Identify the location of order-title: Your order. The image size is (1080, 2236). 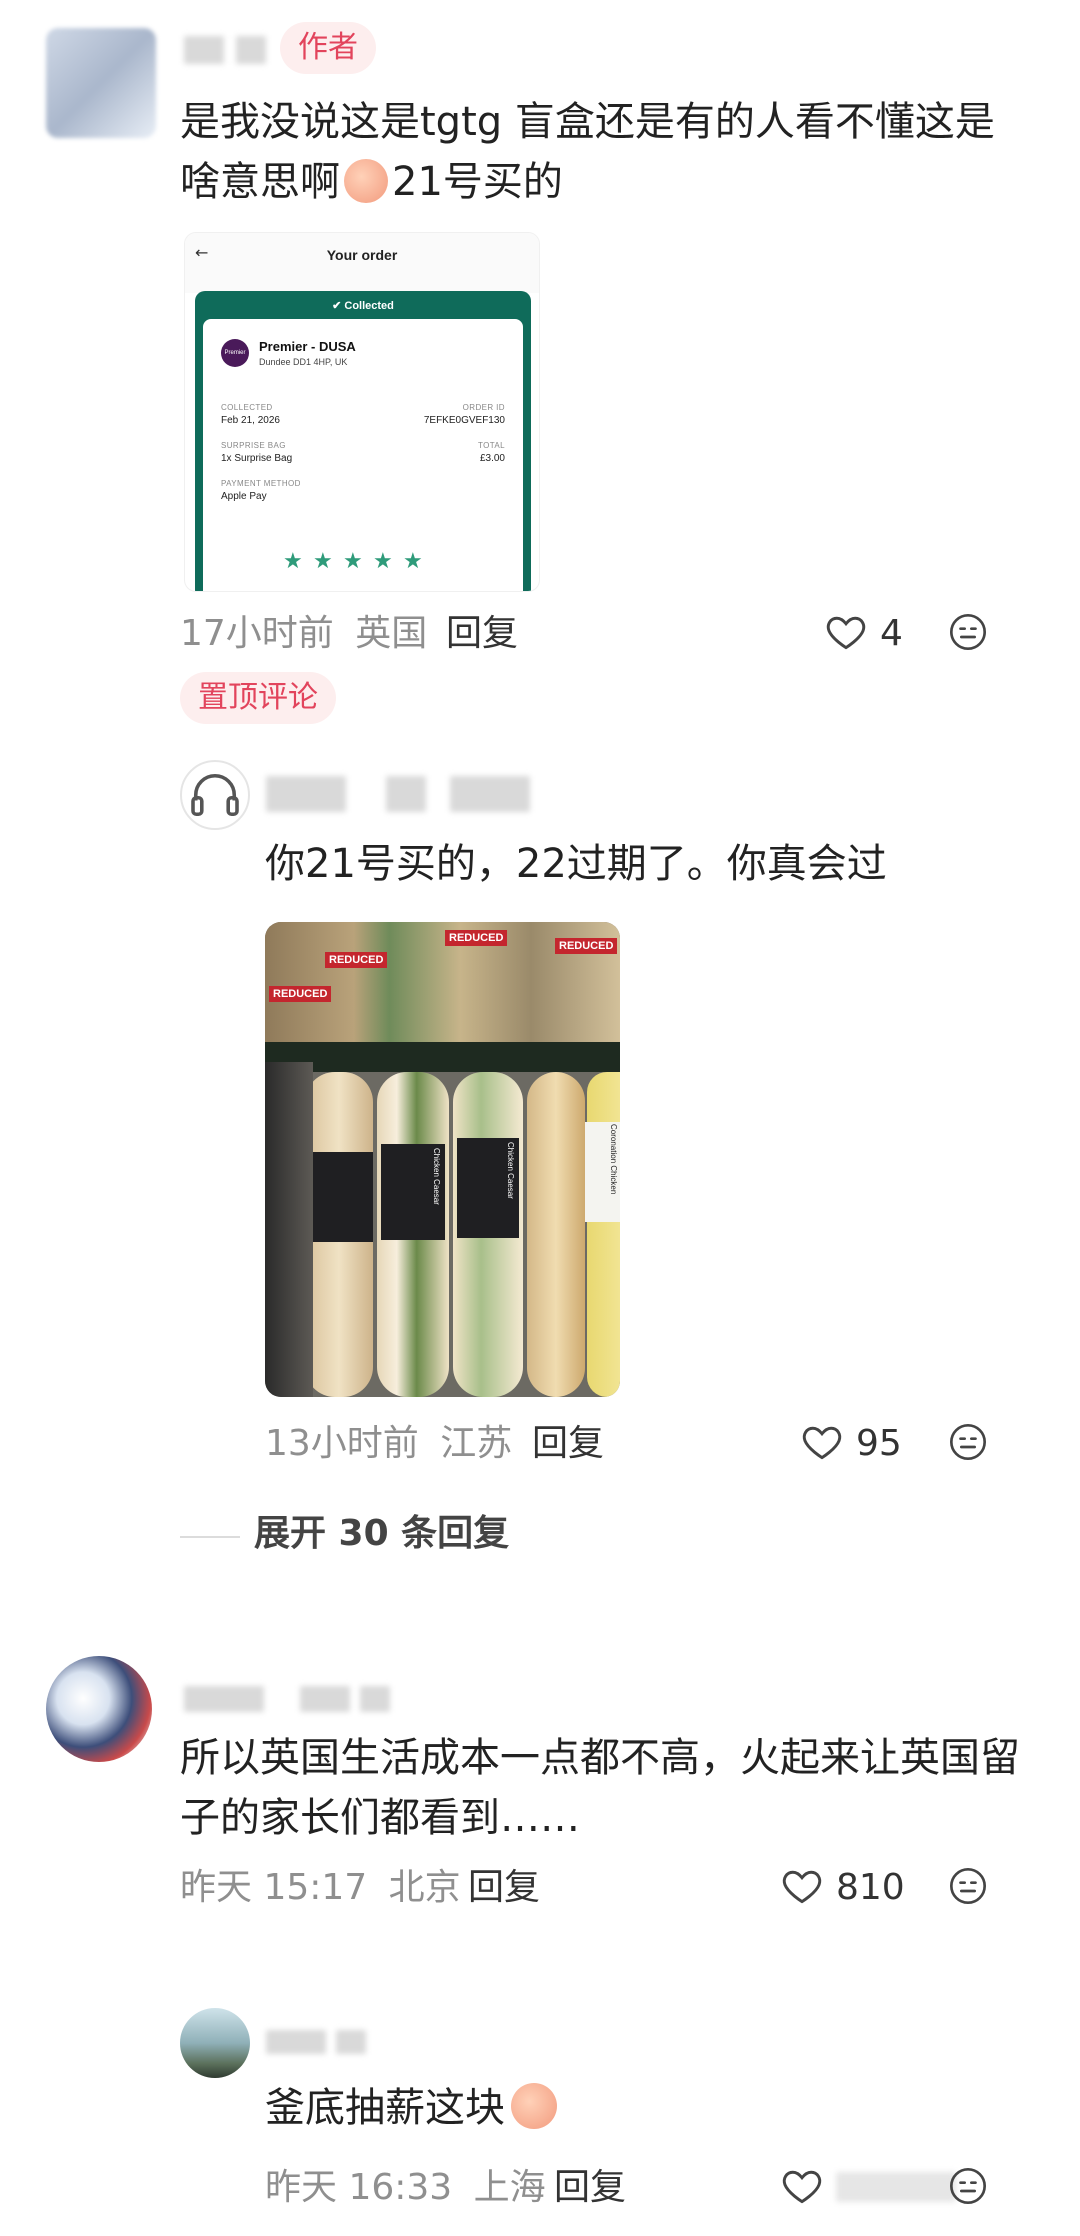
(362, 255).